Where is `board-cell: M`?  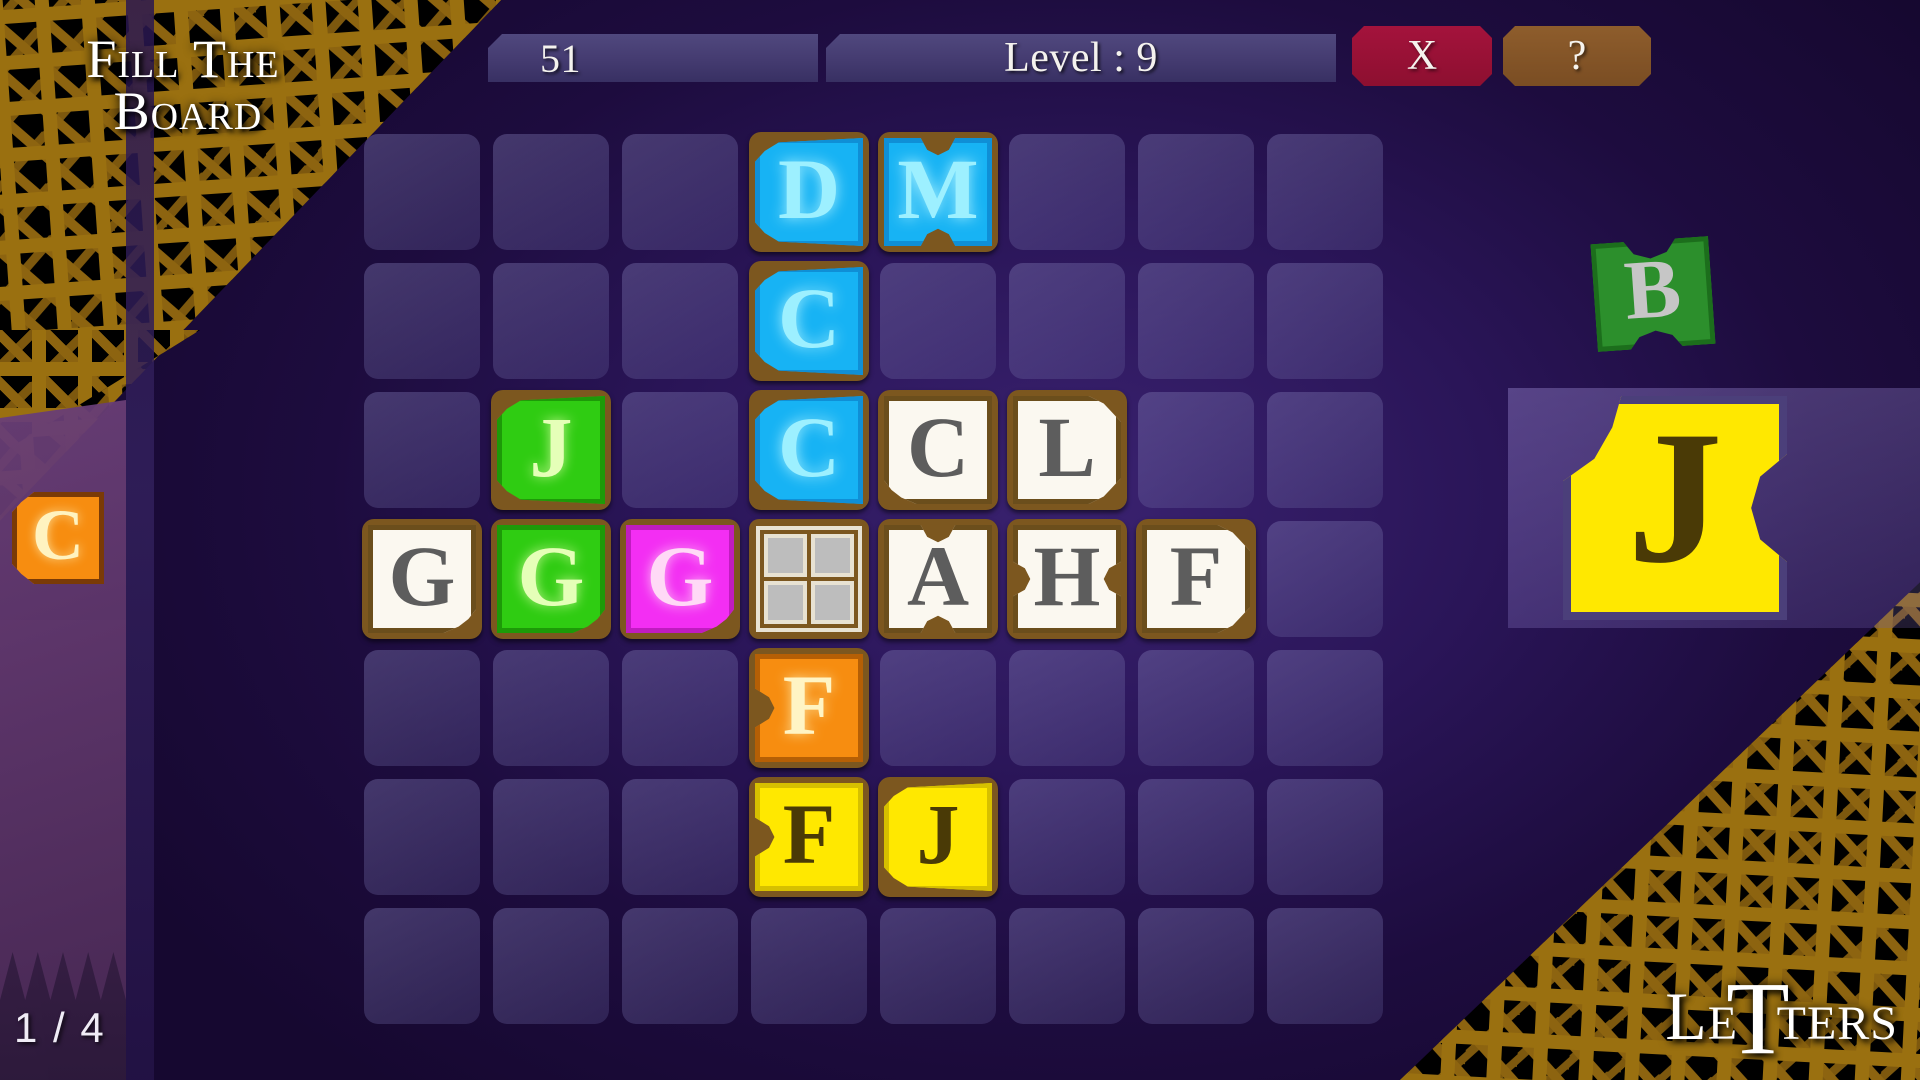
board-cell: M is located at coordinates (938, 192).